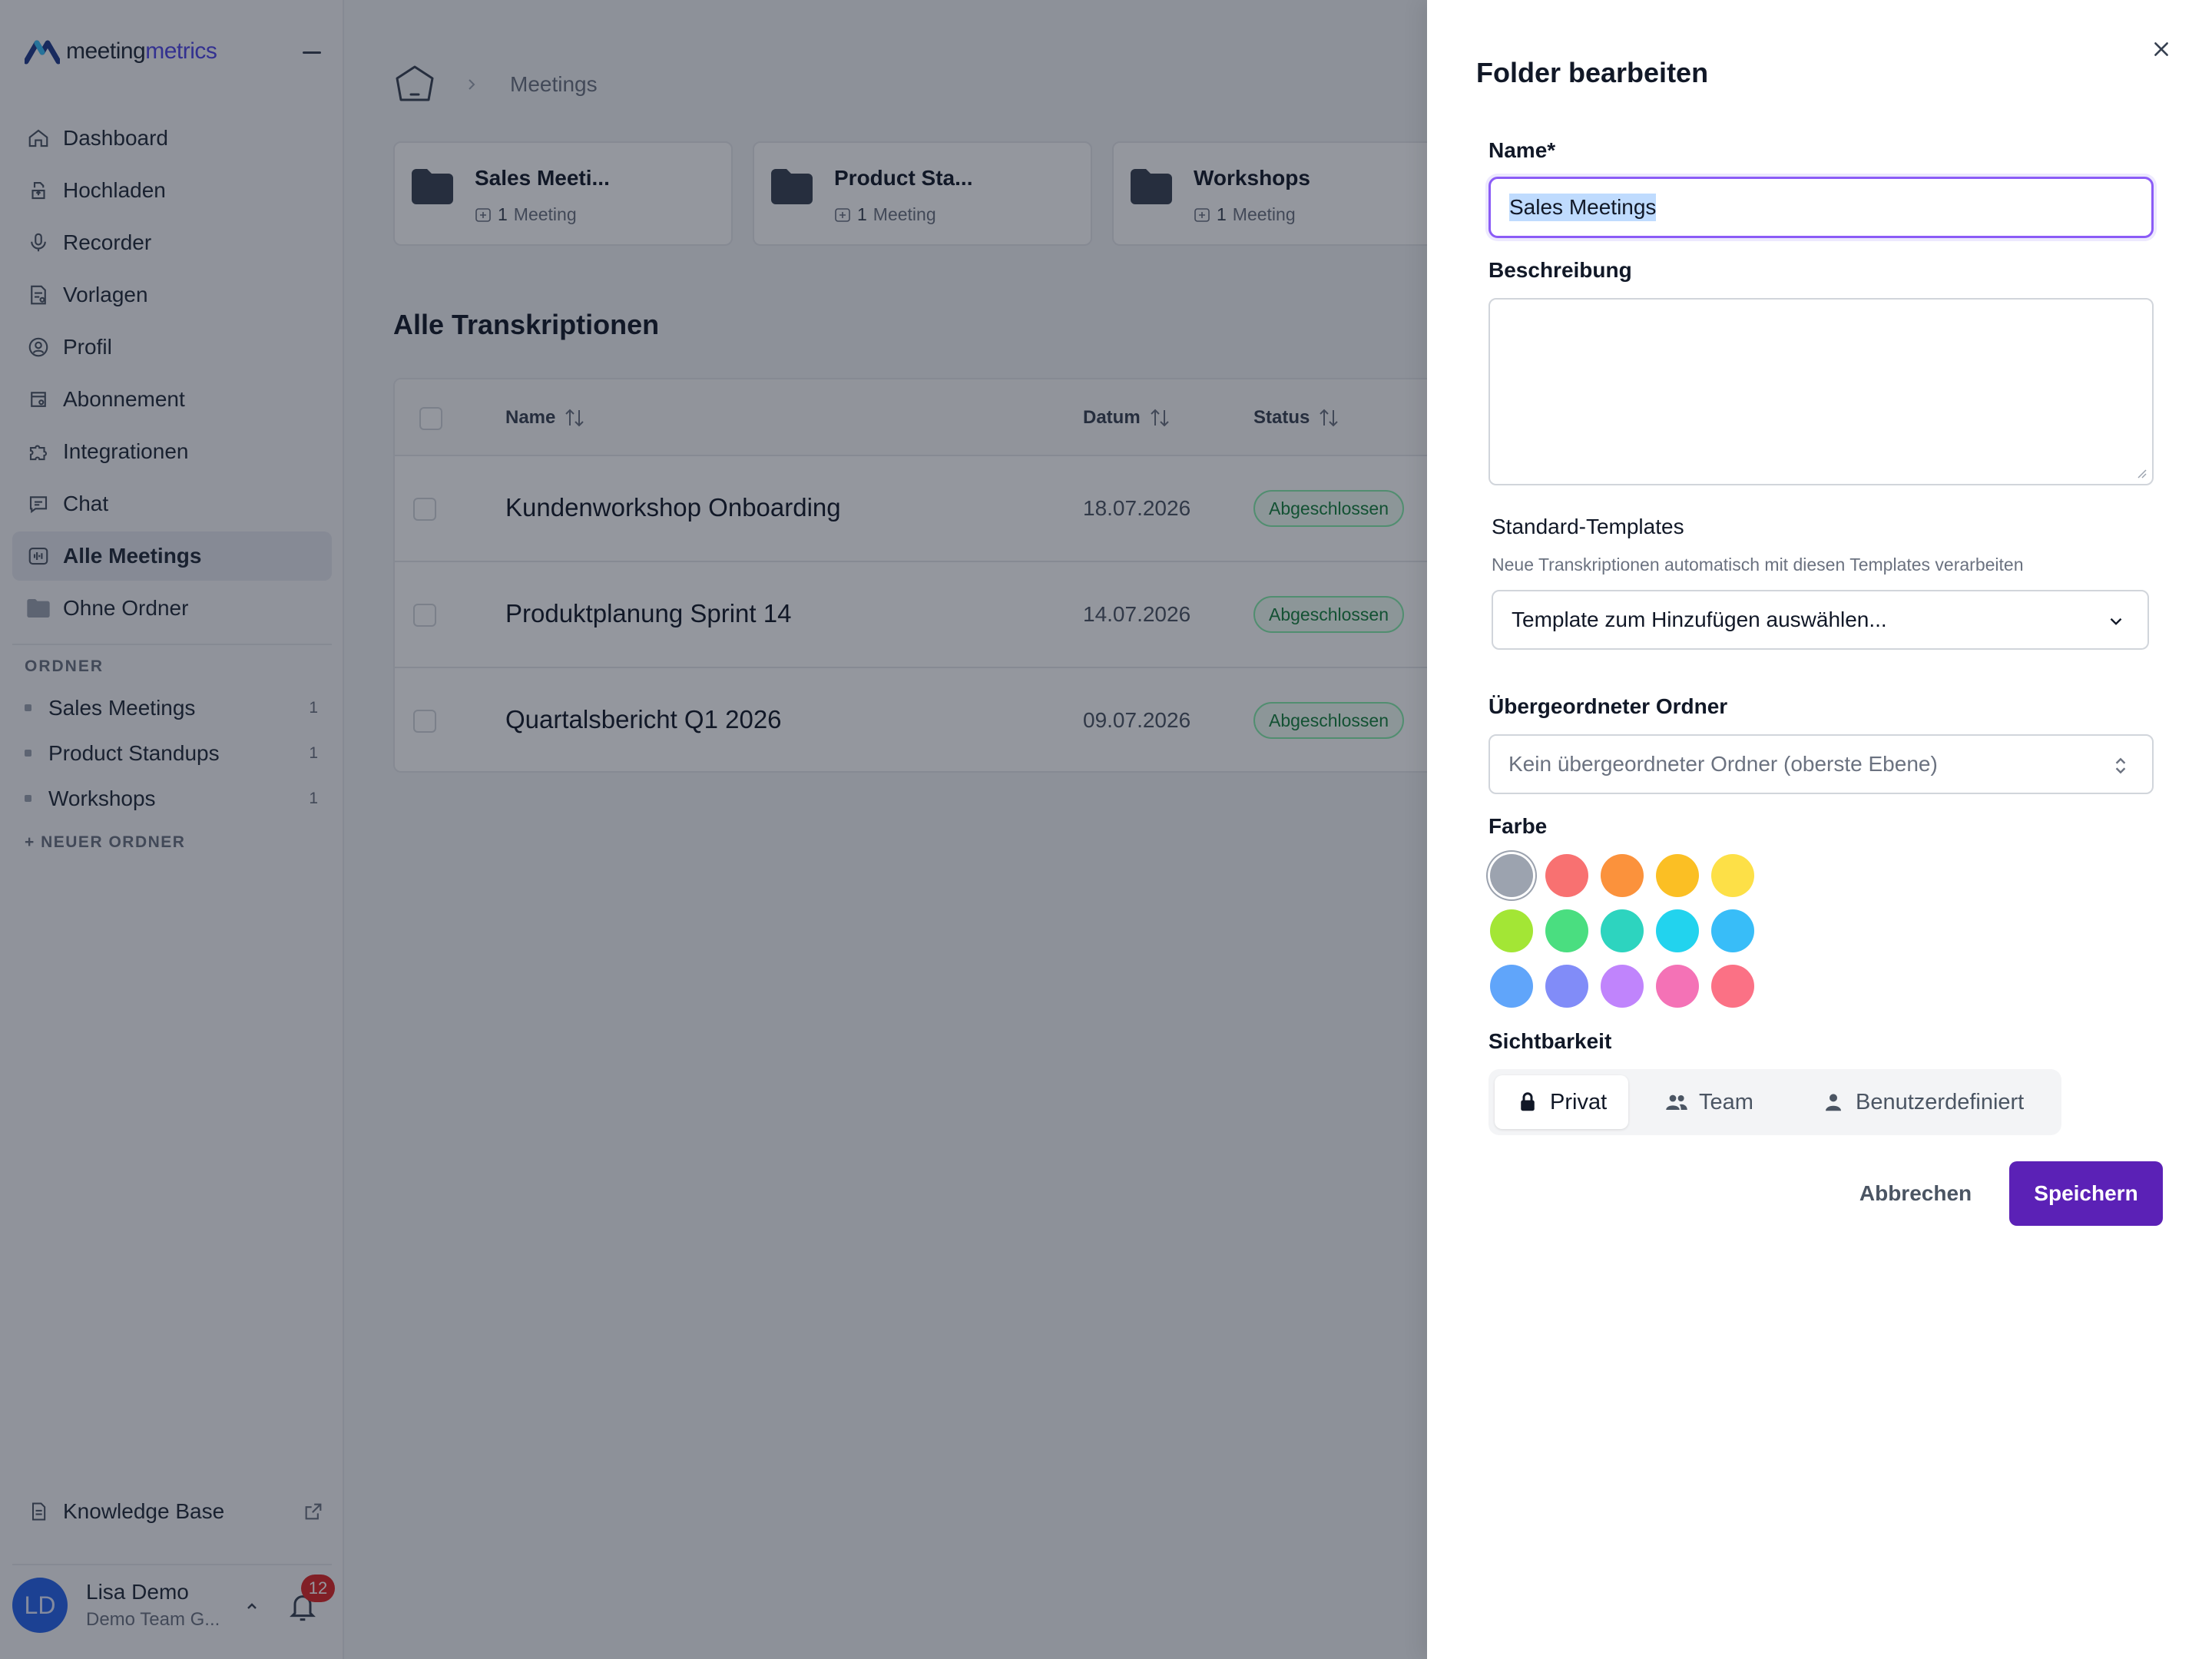 This screenshot has width=2212, height=1659. What do you see at coordinates (2121, 766) in the screenshot?
I see `chevron-updown-icon` at bounding box center [2121, 766].